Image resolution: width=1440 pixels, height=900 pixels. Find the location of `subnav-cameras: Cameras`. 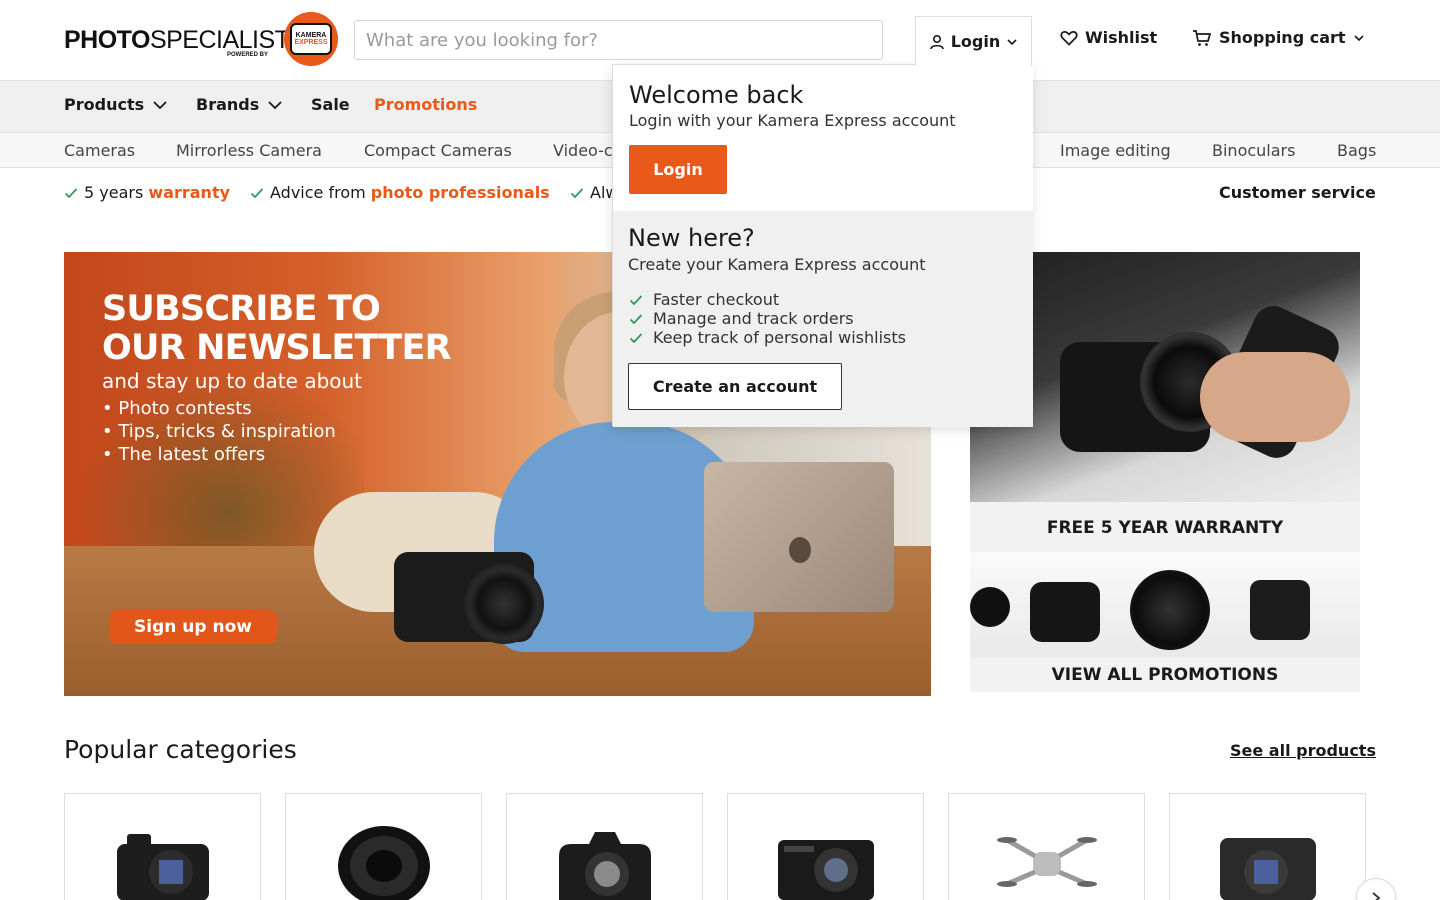

subnav-cameras: Cameras is located at coordinates (99, 150).